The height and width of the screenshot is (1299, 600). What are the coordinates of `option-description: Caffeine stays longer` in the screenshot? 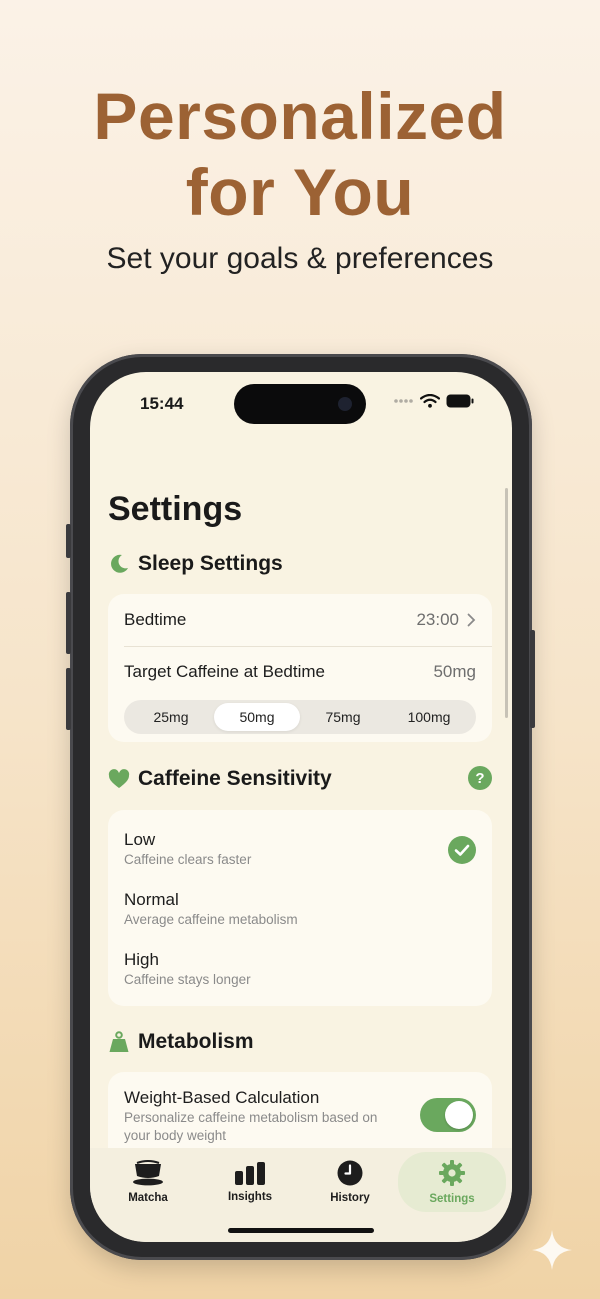 It's located at (187, 979).